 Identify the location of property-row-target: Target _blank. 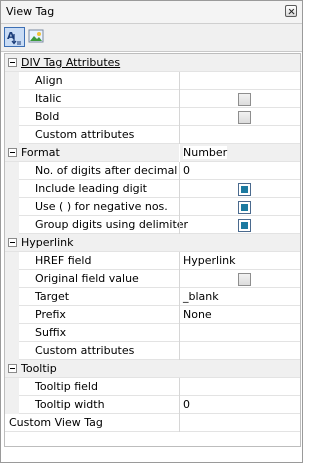
(152, 297).